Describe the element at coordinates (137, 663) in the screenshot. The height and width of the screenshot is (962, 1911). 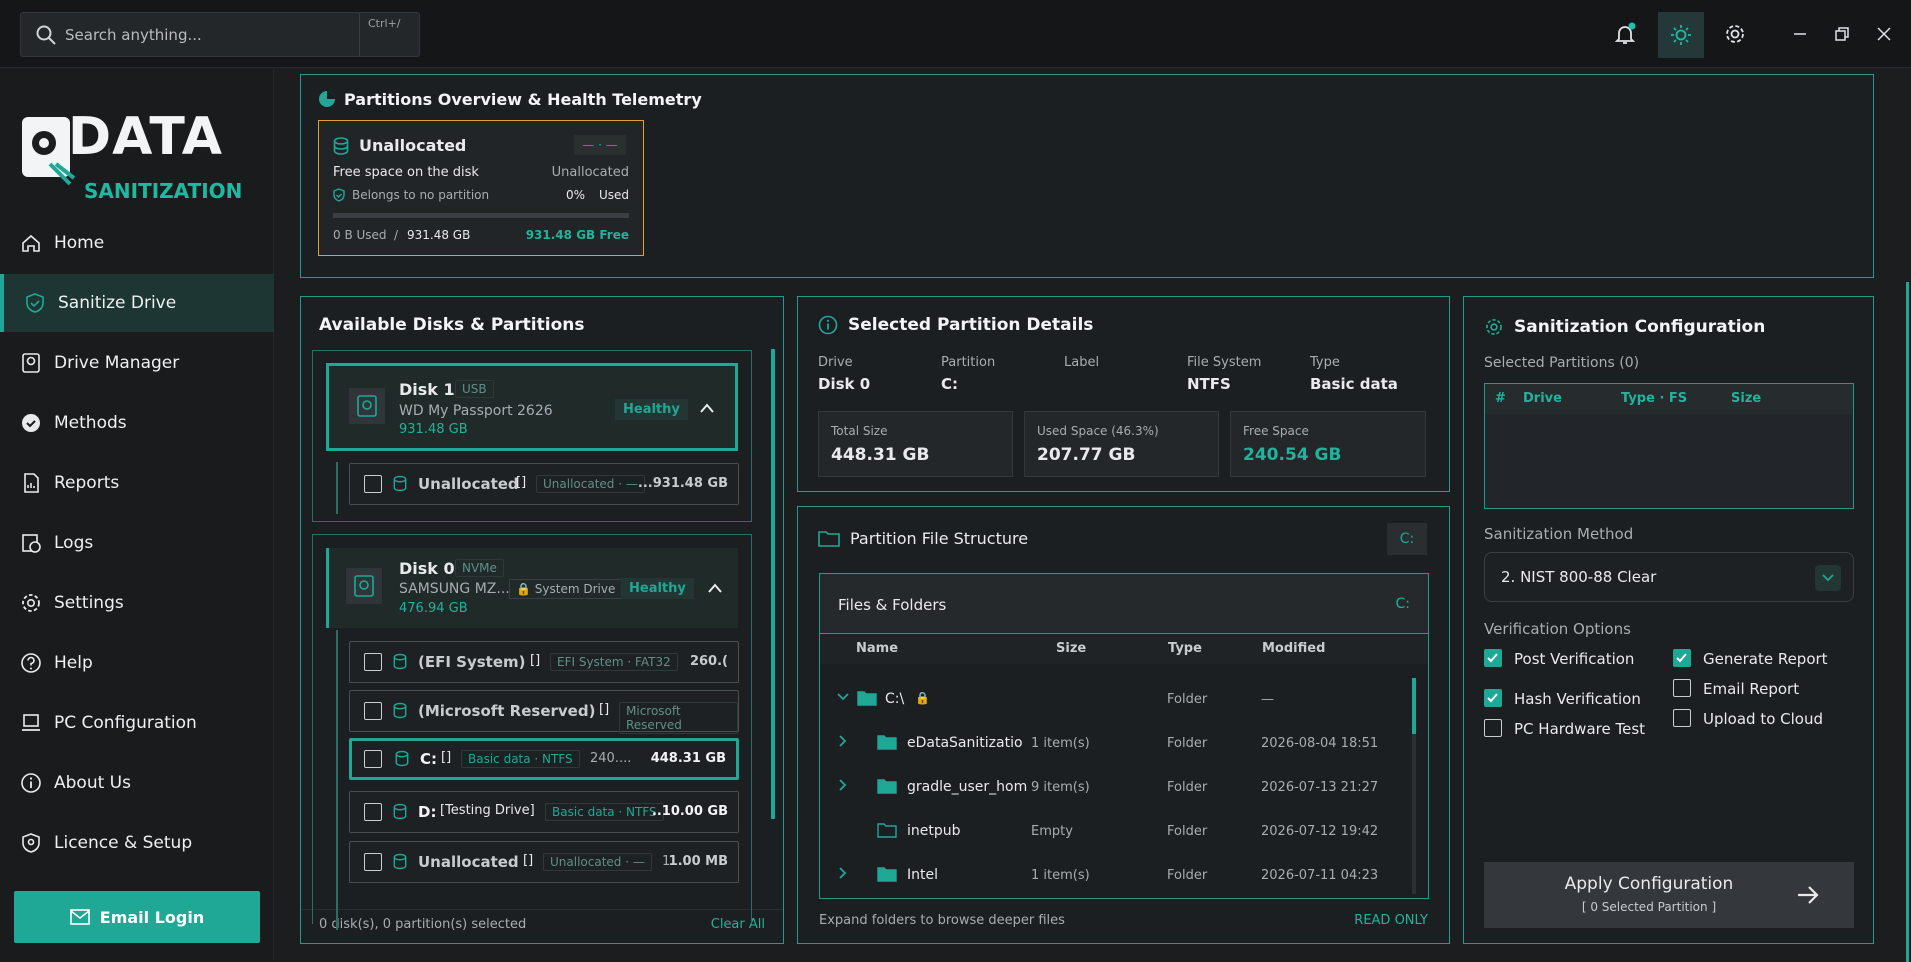
I see `nav-item-help: Help` at that location.